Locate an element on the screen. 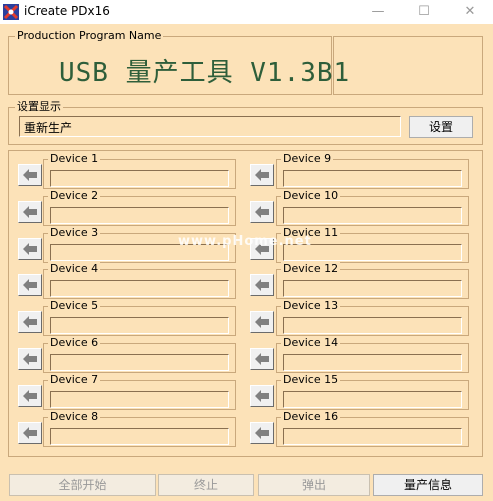 The image size is (493, 501). device-slot: Device 5 is located at coordinates (139, 317).